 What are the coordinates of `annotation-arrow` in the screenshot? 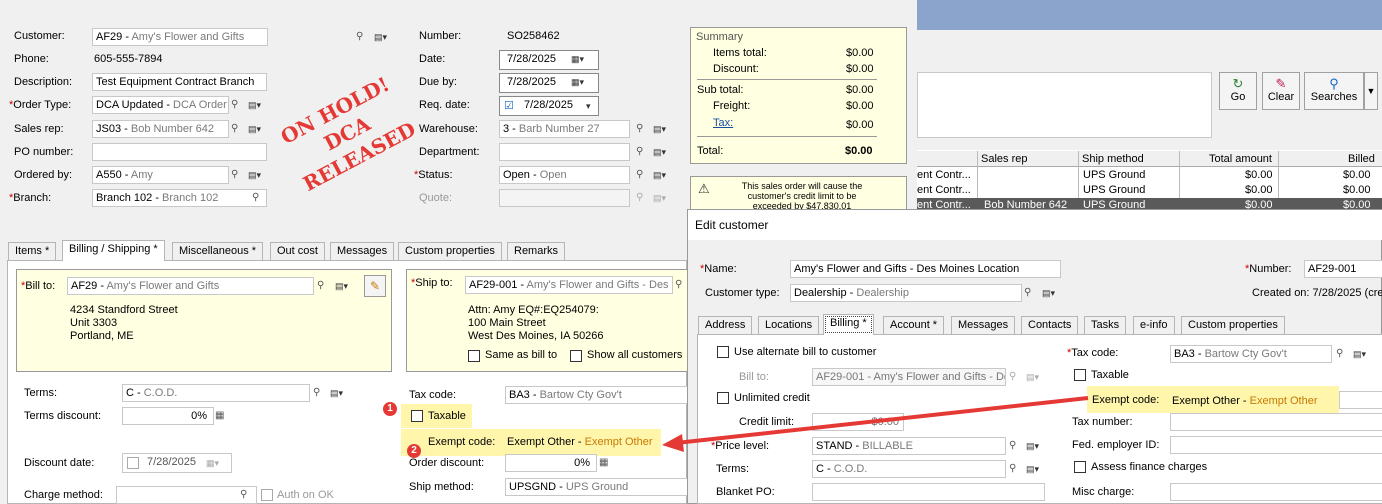 It's located at (875, 424).